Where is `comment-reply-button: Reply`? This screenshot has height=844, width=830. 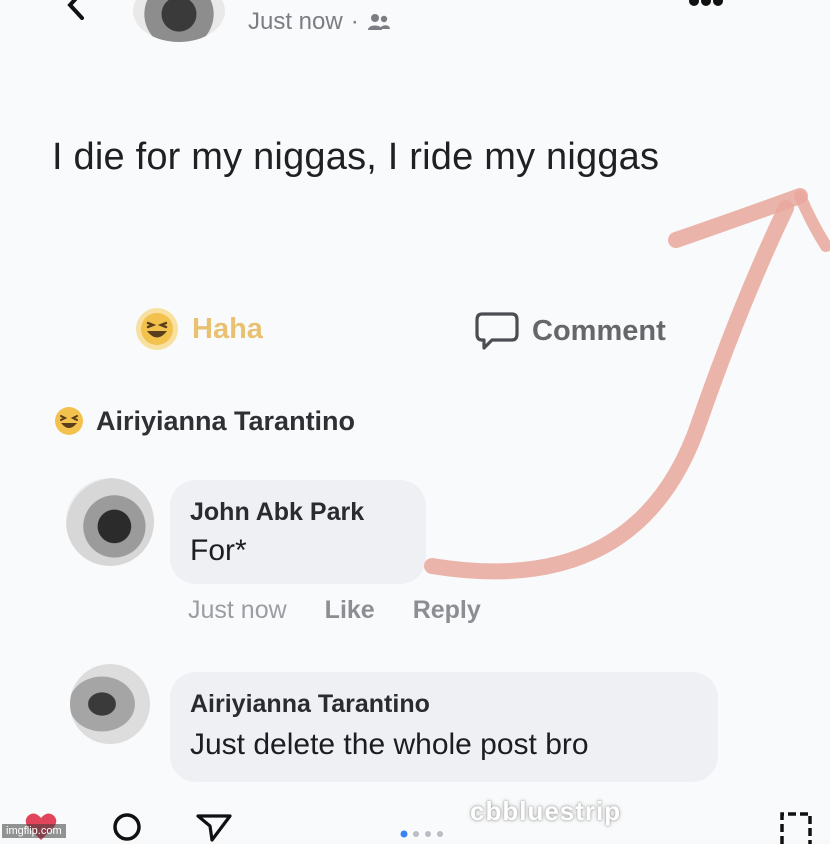
comment-reply-button: Reply is located at coordinates (447, 610).